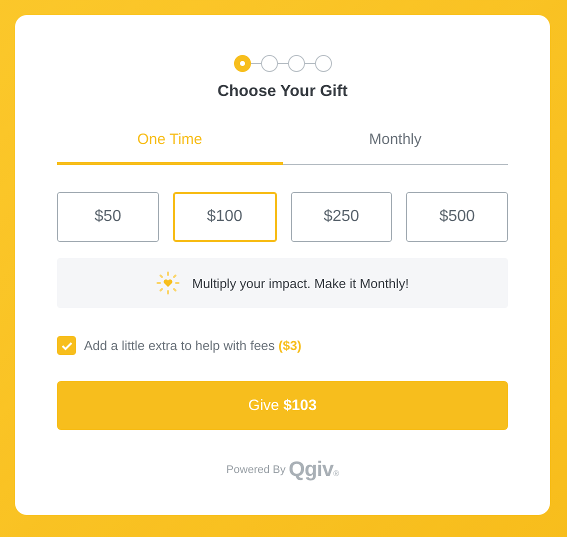 This screenshot has width=567, height=537. Describe the element at coordinates (282, 92) in the screenshot. I see `form-title: Choose Your Gift` at that location.